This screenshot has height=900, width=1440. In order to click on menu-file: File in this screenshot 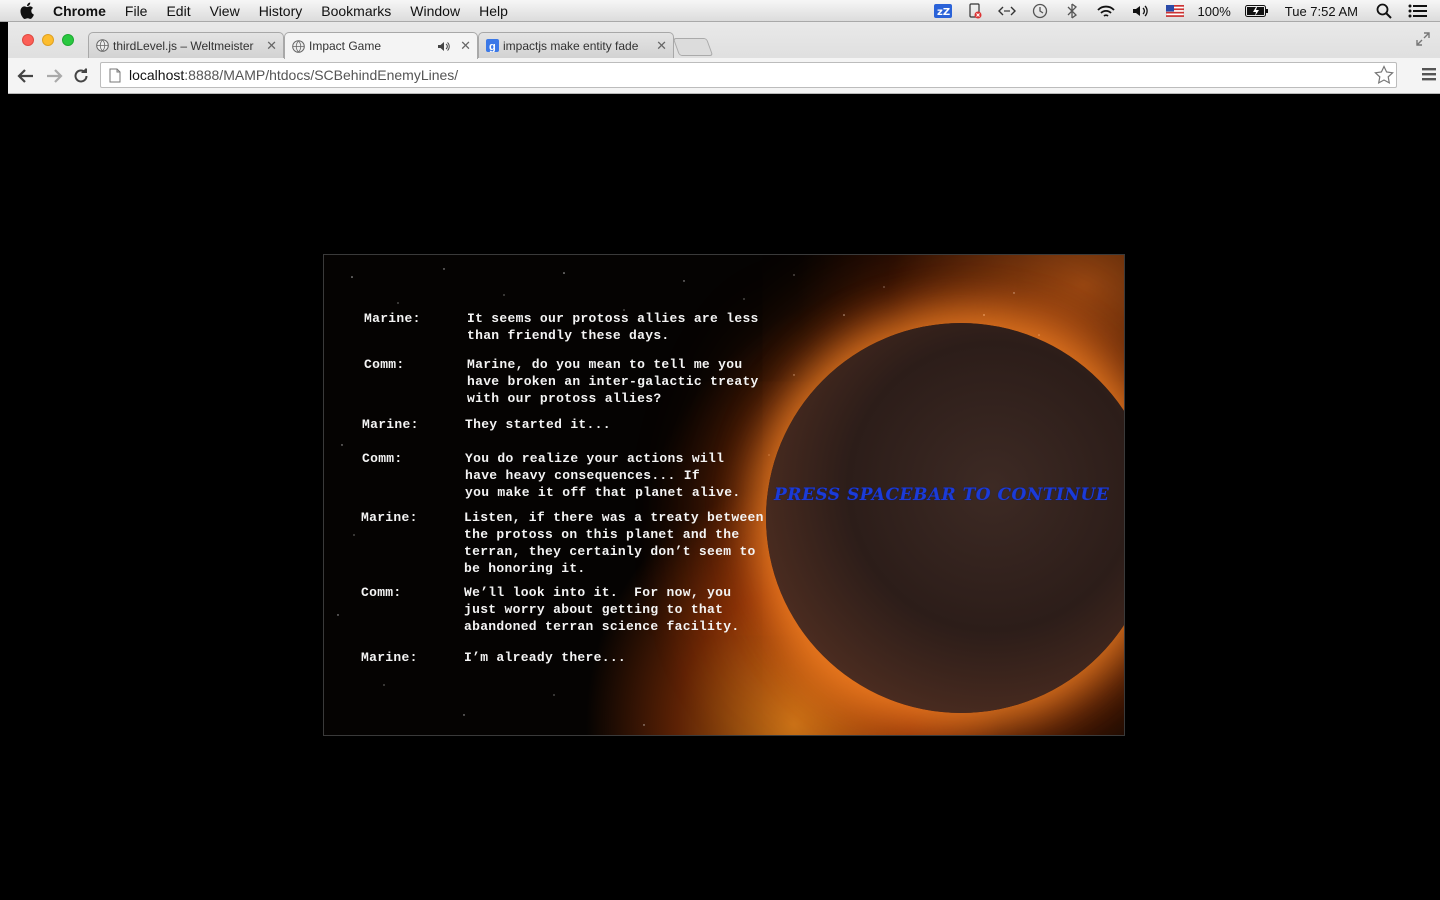, I will do `click(136, 11)`.